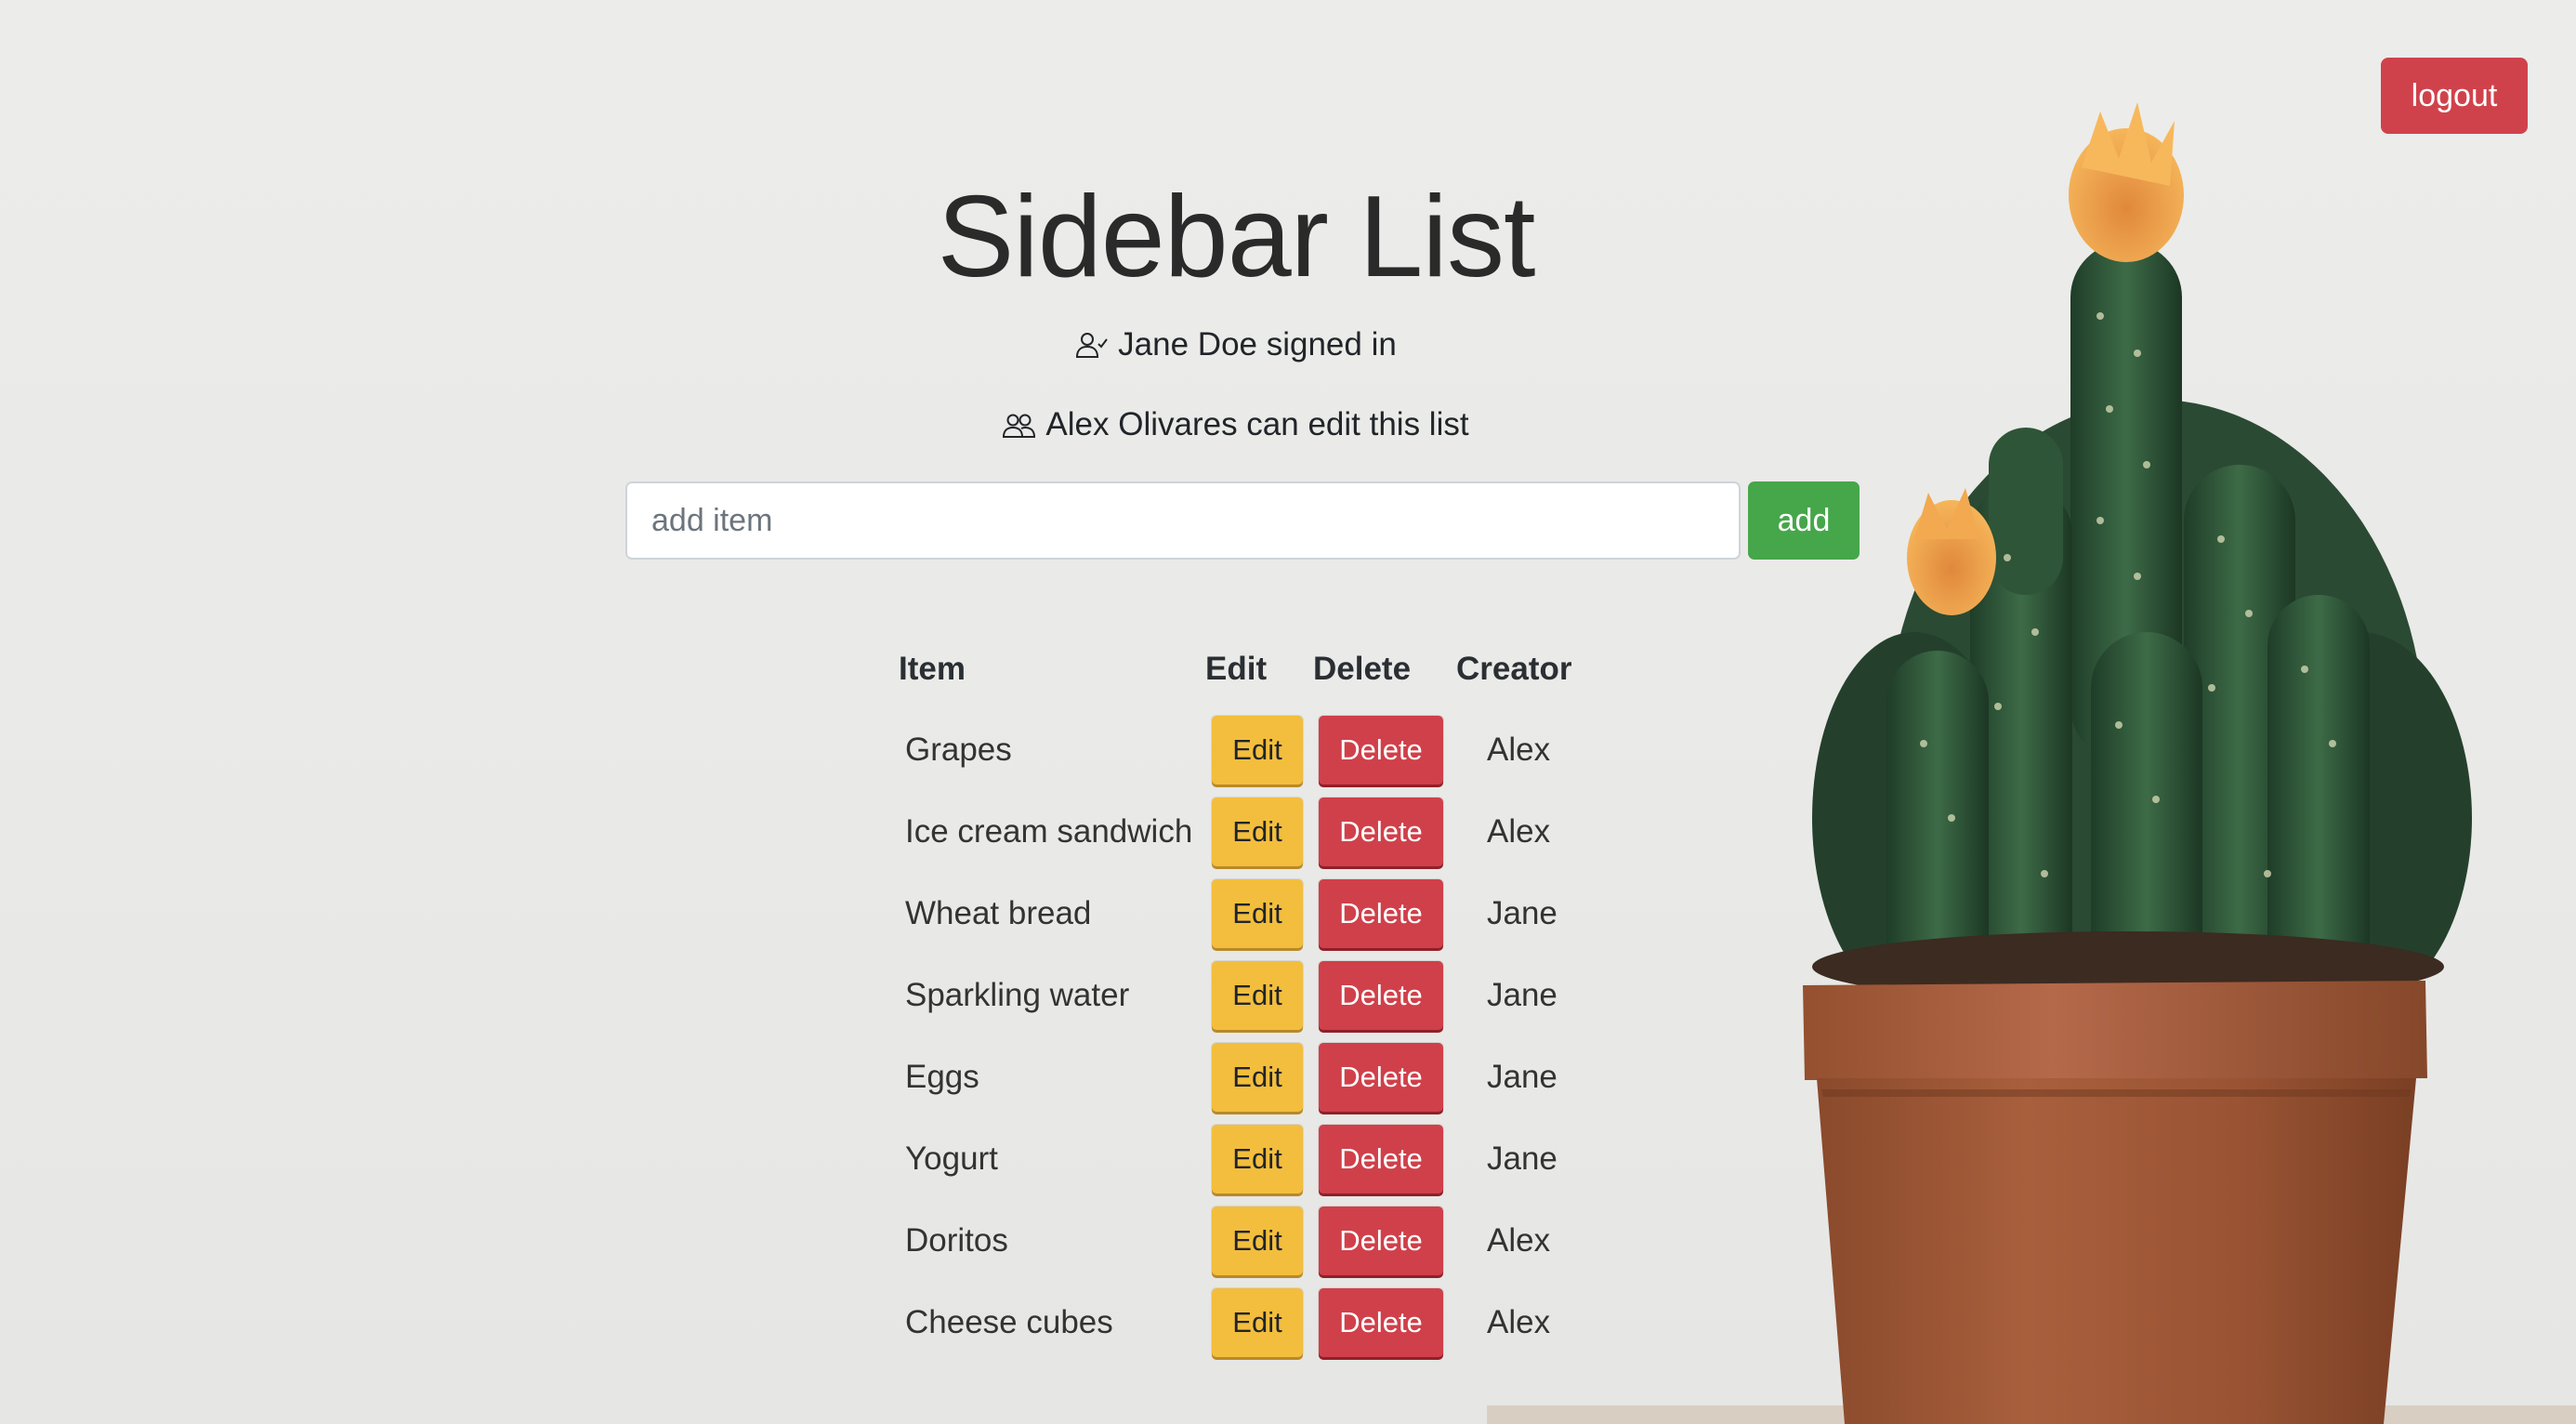 Image resolution: width=2576 pixels, height=1424 pixels. What do you see at coordinates (1092, 345) in the screenshot?
I see `user-check-icon` at bounding box center [1092, 345].